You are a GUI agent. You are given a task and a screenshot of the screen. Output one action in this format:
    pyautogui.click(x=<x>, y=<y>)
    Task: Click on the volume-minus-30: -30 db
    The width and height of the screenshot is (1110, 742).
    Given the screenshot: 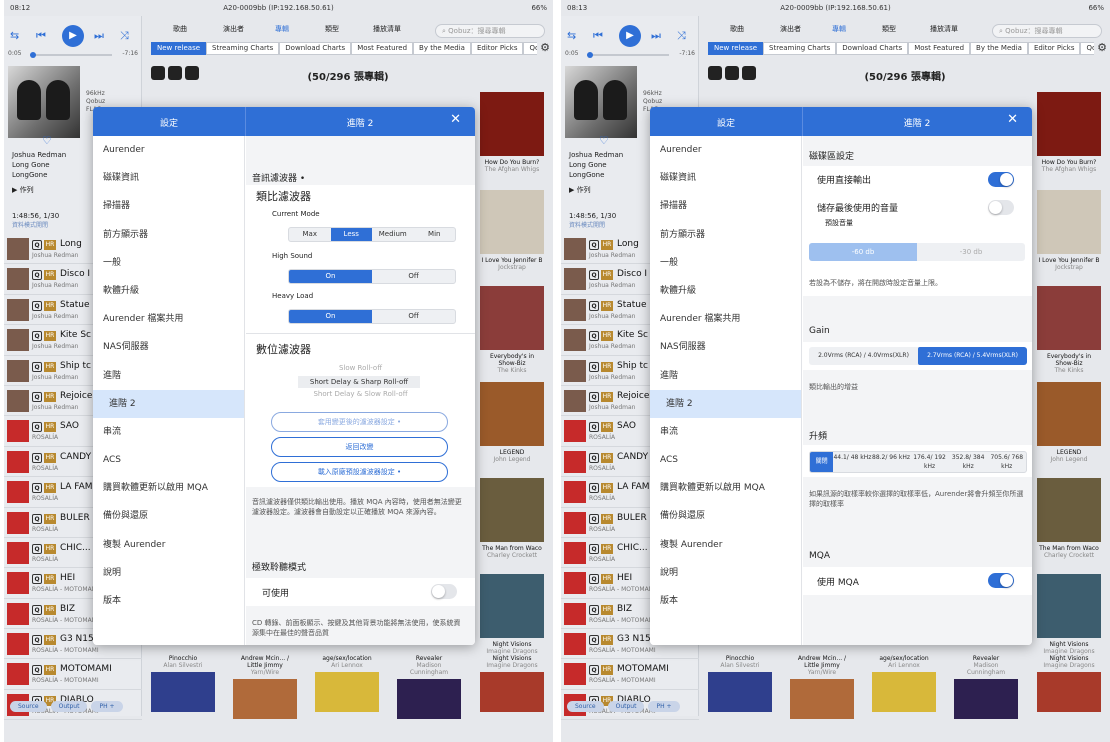 What is the action you would take?
    pyautogui.click(x=971, y=252)
    